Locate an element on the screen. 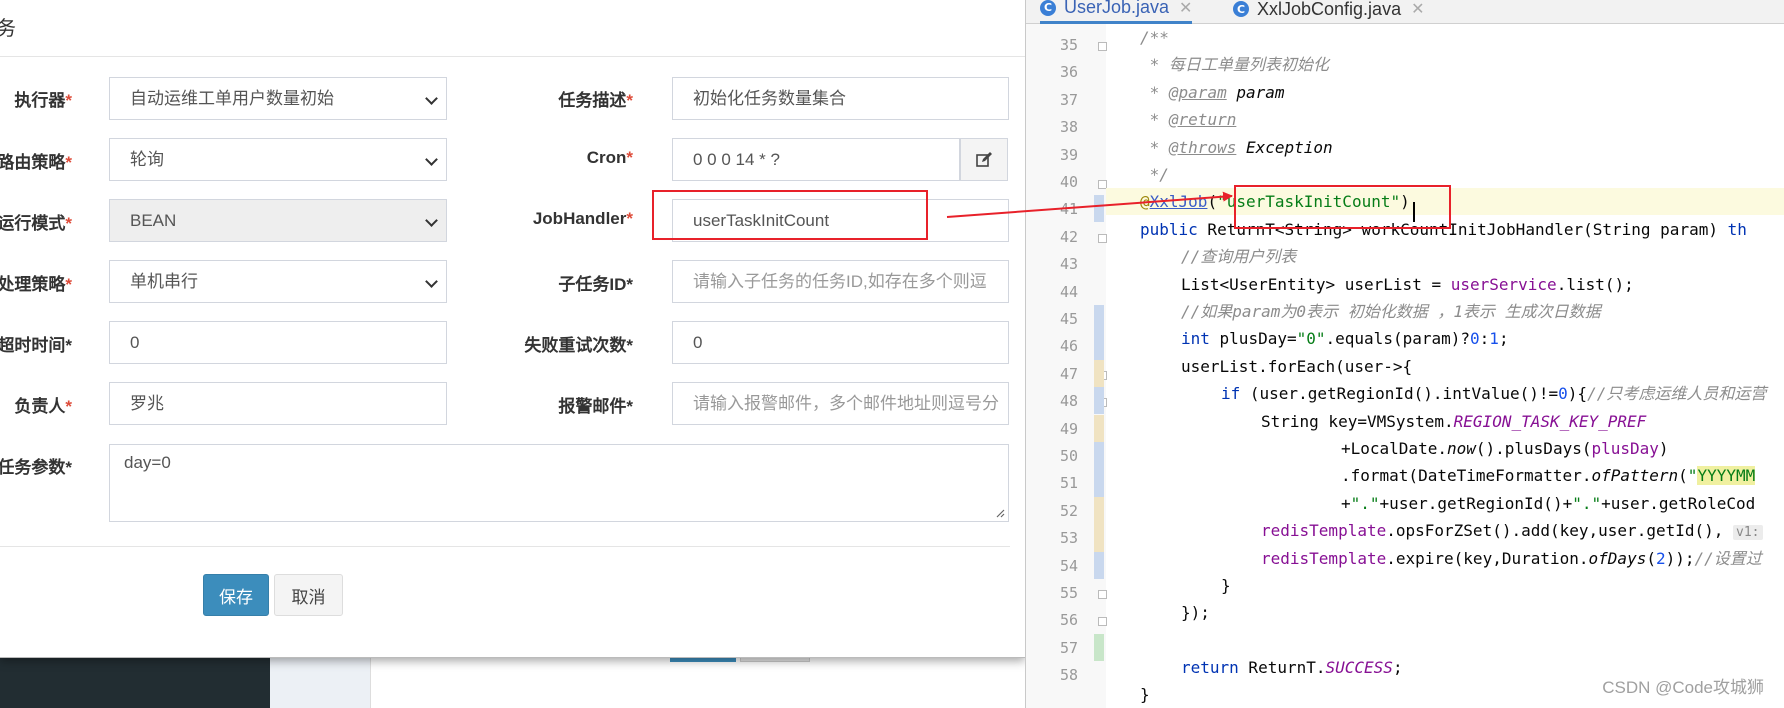 Image resolution: width=1784 pixels, height=708 pixels. timeout-label: 超时时间* is located at coordinates (36, 345).